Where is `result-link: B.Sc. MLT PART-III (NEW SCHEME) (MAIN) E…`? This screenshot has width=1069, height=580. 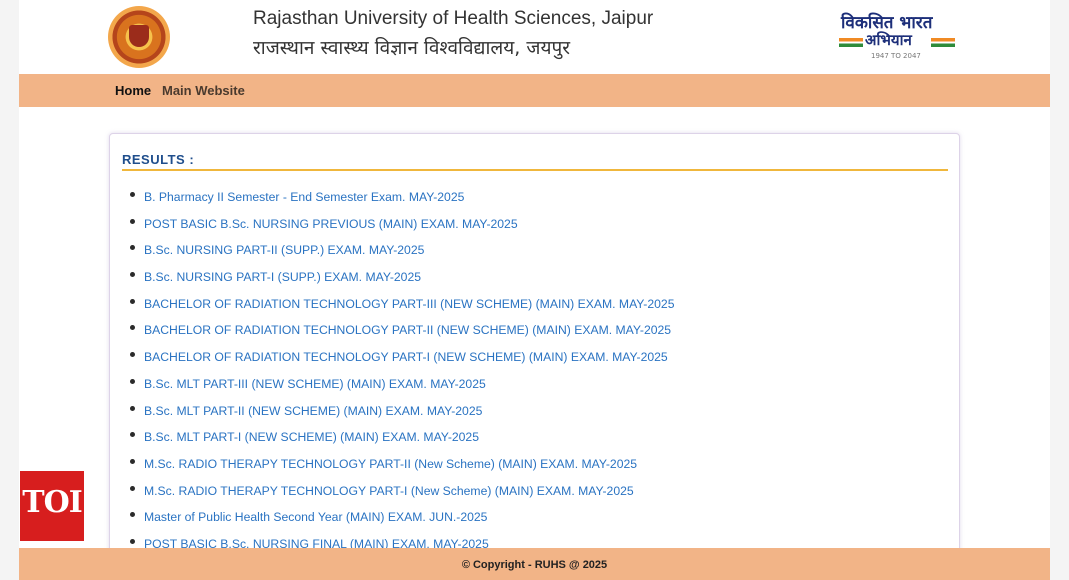
result-link: B.Sc. MLT PART-III (NEW SCHEME) (MAIN) E… is located at coordinates (315, 384).